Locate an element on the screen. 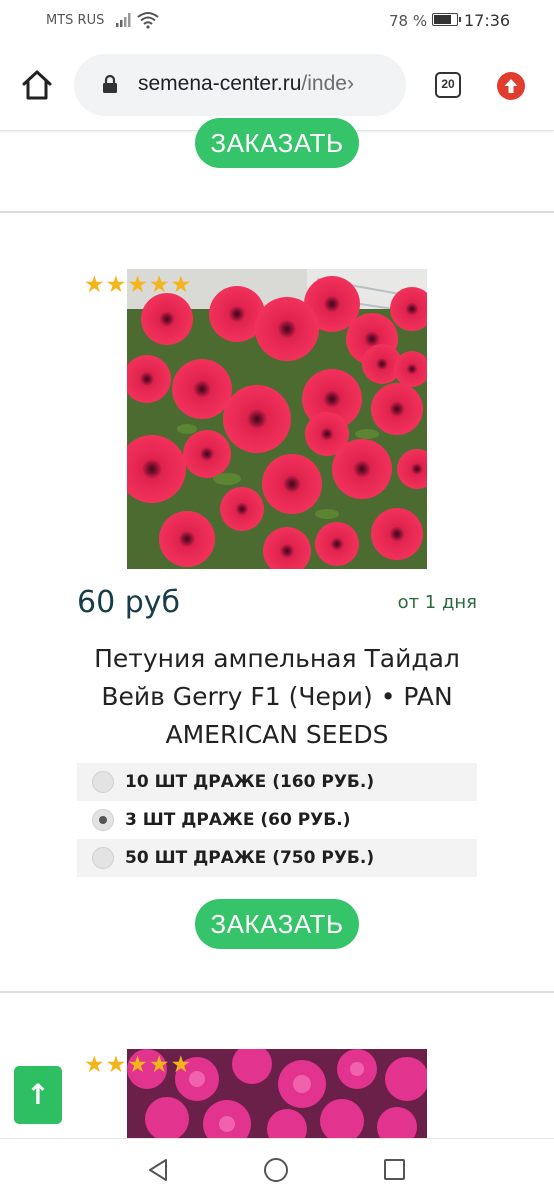 Image resolution: width=554 pixels, height=1201 pixels. recent-apps-icon is located at coordinates (394, 1169).